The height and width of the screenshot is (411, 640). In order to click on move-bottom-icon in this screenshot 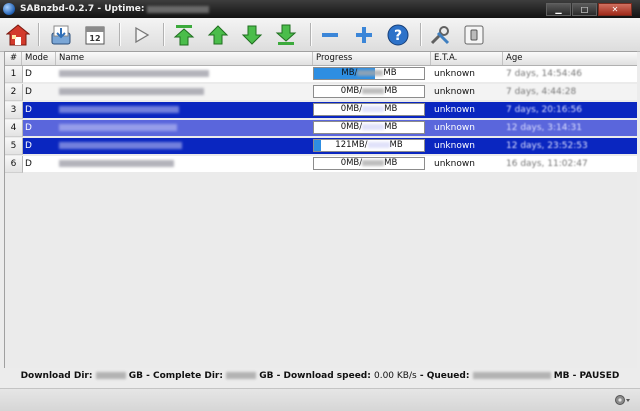, I will do `click(286, 34)`.